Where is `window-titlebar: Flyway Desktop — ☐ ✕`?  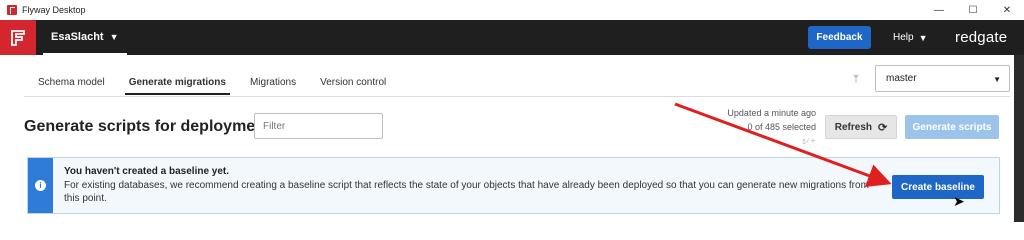
window-titlebar: Flyway Desktop — ☐ ✕ is located at coordinates (512, 10).